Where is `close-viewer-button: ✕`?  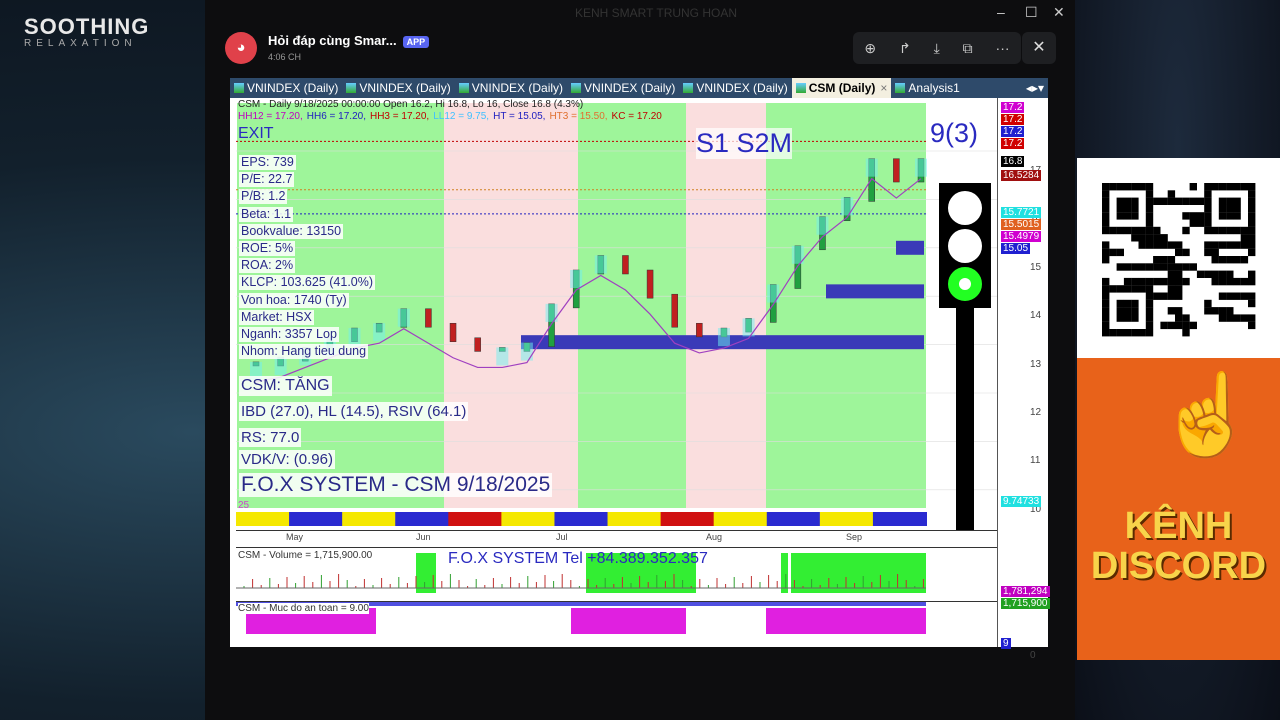 close-viewer-button: ✕ is located at coordinates (1039, 48).